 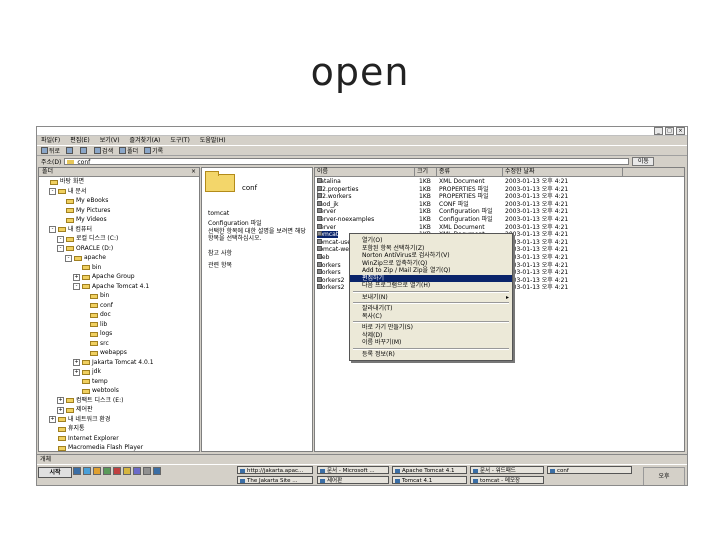 I want to click on column-header-name: 이름, so click(x=365, y=172).